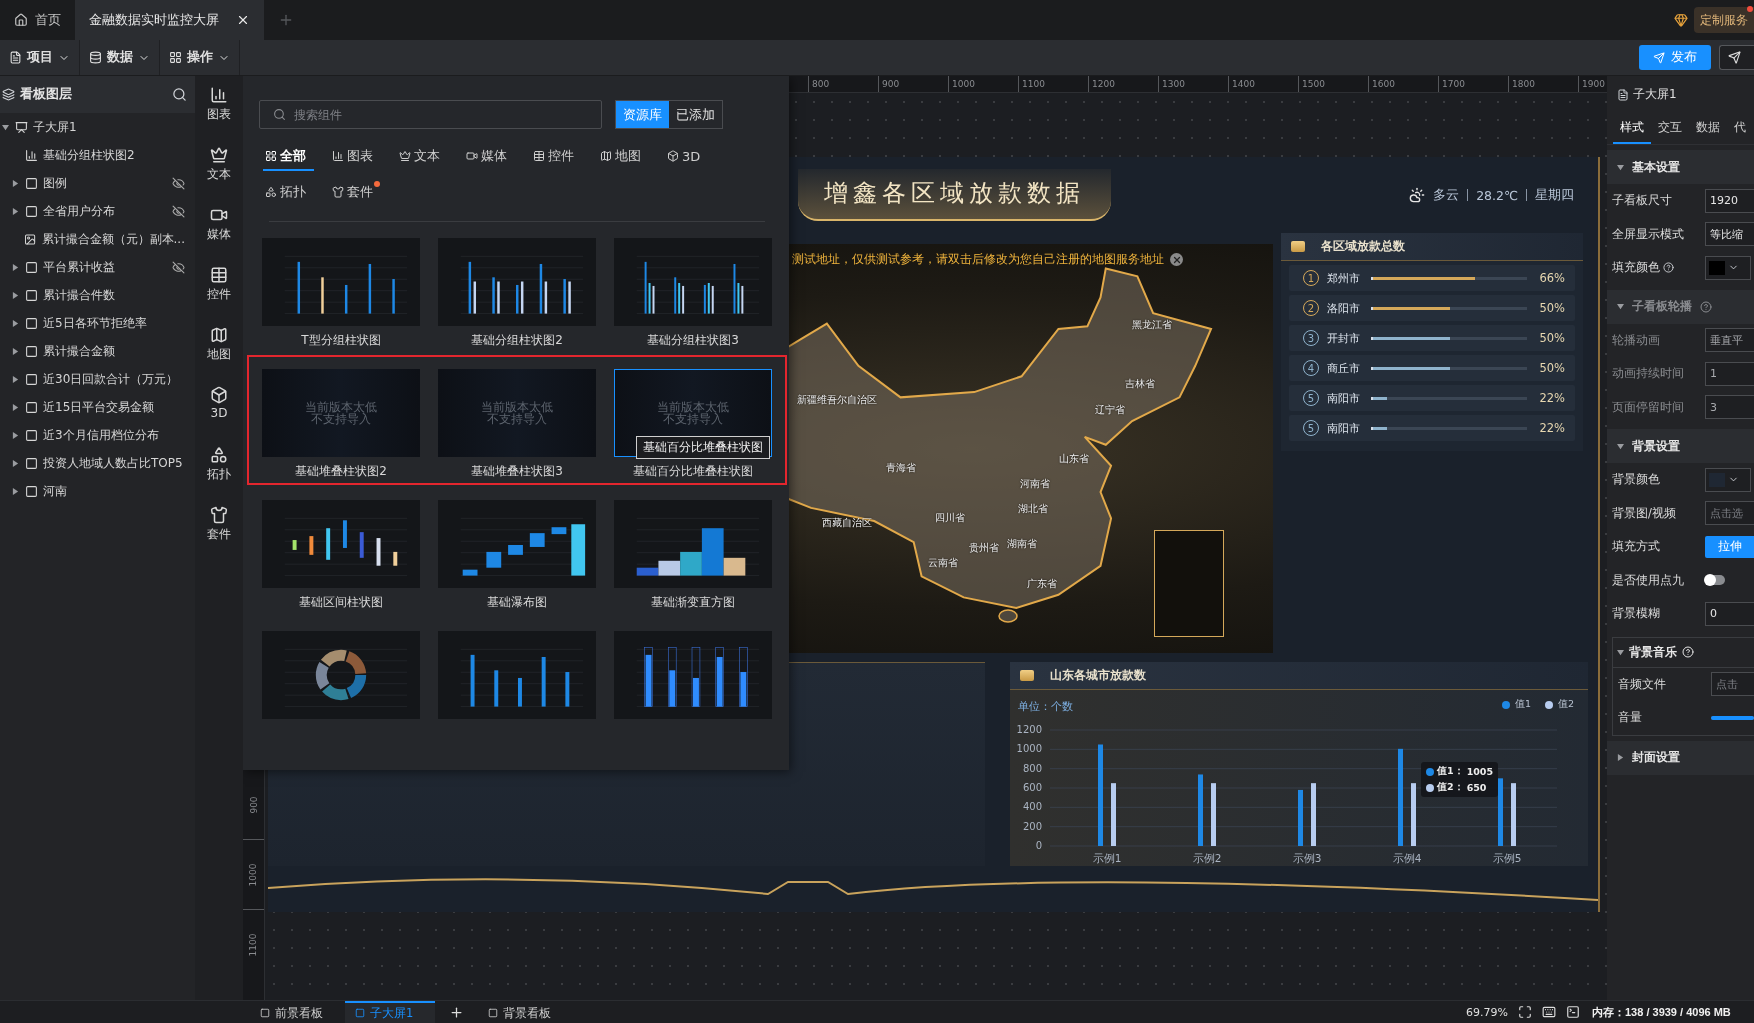  I want to click on search-icon, so click(179, 94).